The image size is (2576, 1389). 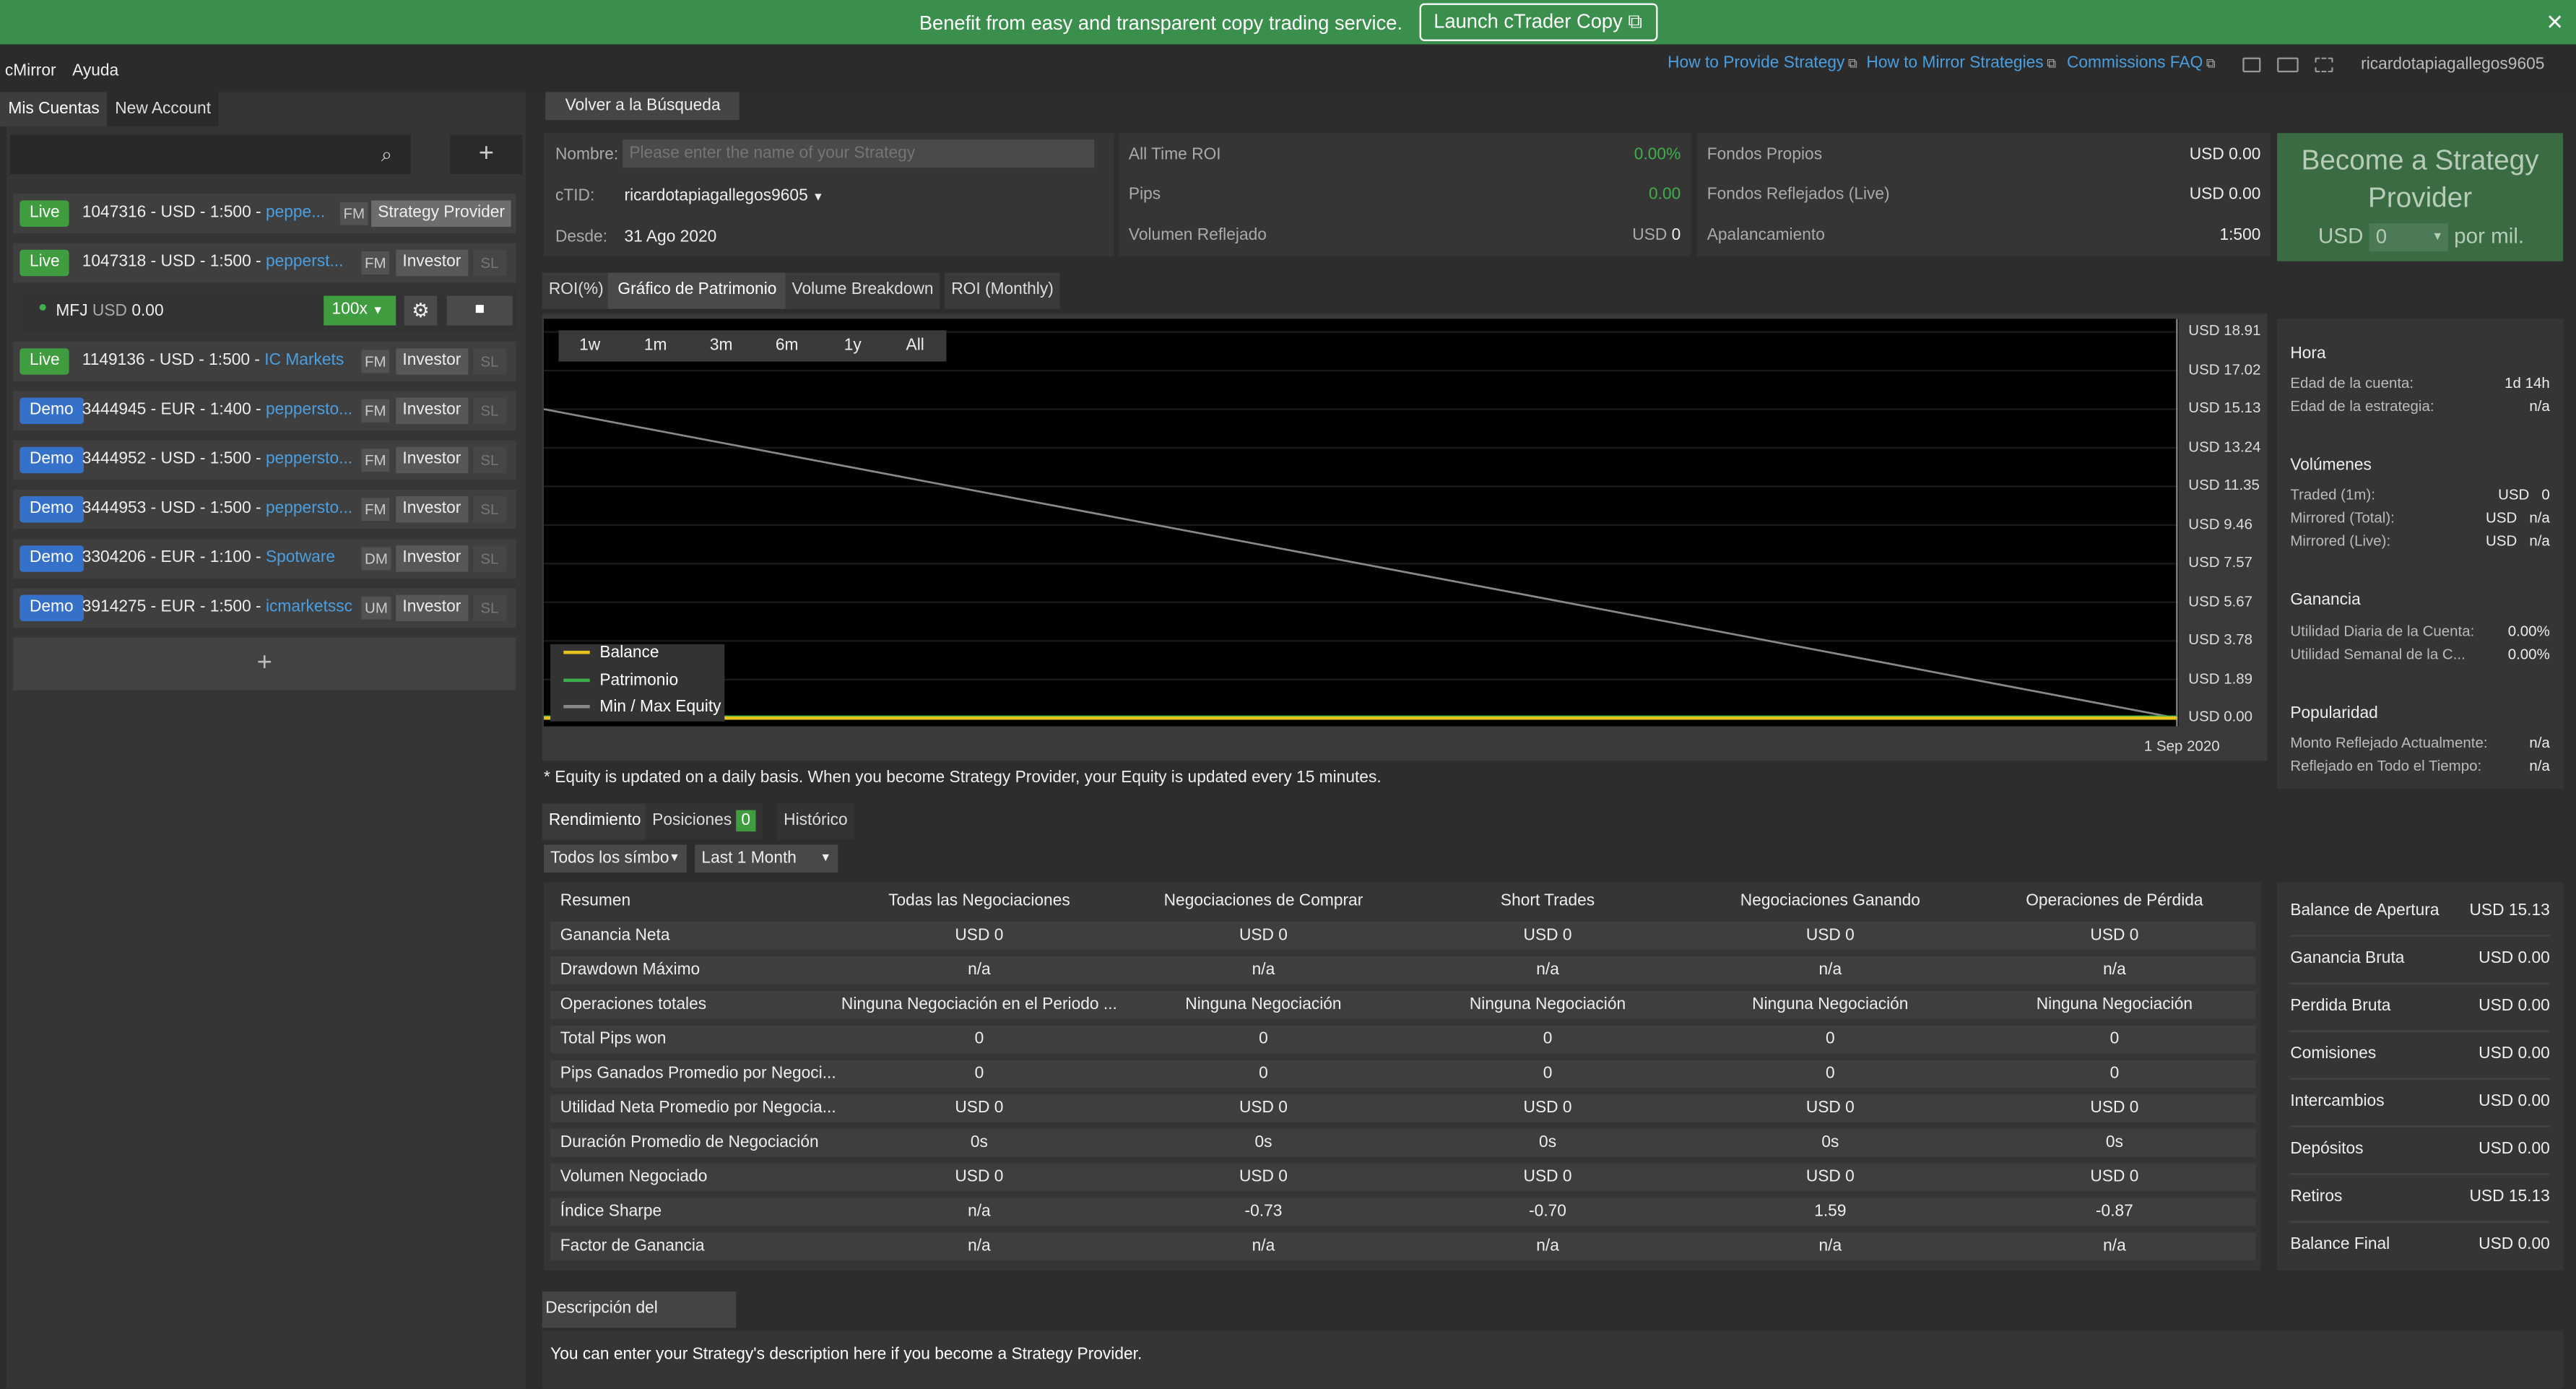 I want to click on range-selector: 1w 1m 3m 6m 1y All, so click(x=752, y=346).